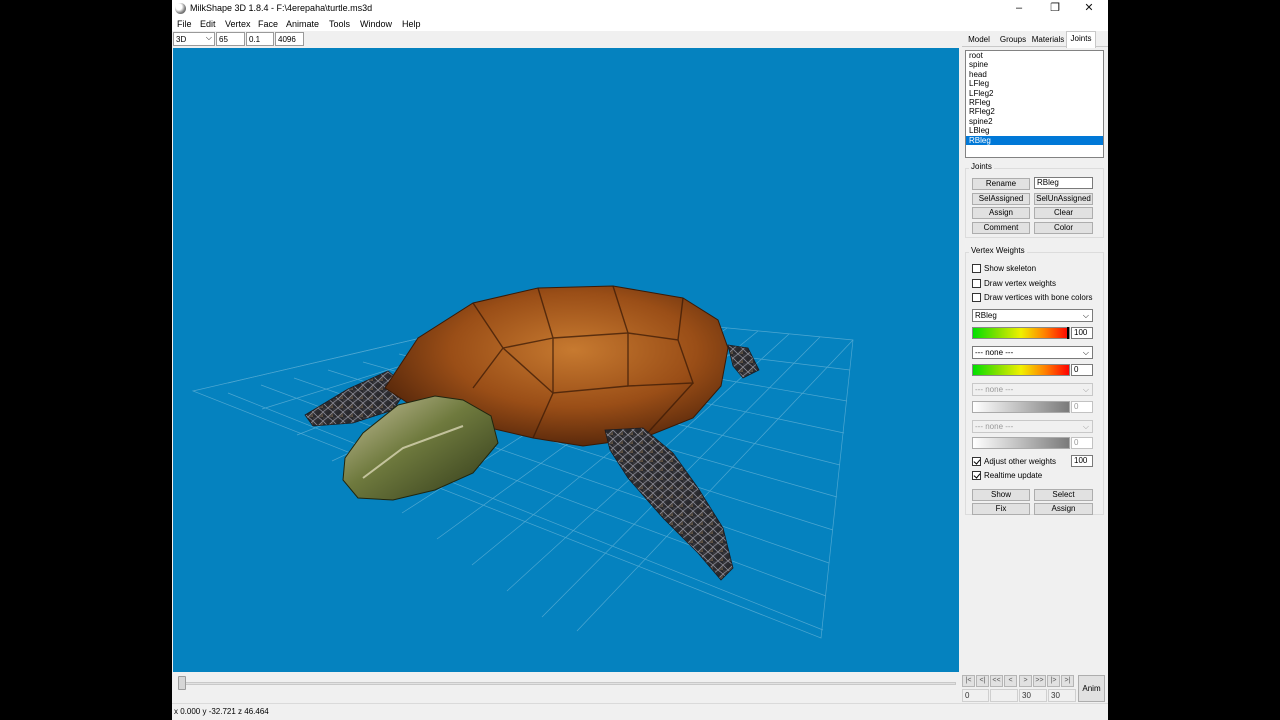 The image size is (1280, 720). Describe the element at coordinates (1025, 681) in the screenshot. I see `next-frame-button: >` at that location.